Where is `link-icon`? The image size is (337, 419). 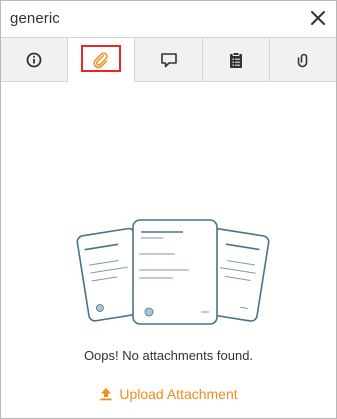
link-icon is located at coordinates (302, 60).